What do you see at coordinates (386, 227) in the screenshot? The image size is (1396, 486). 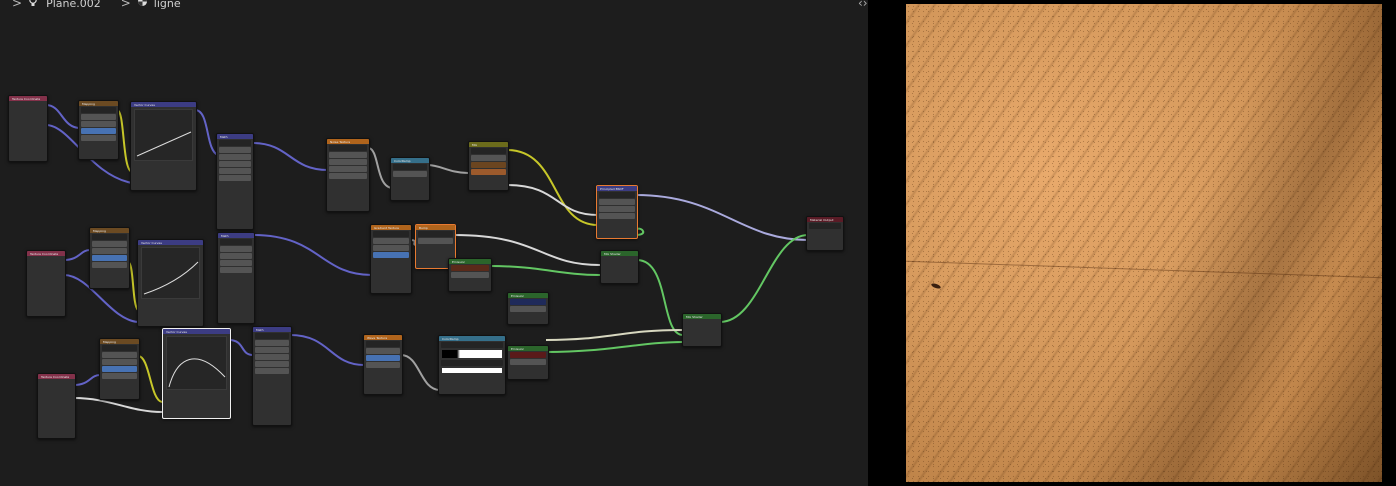 I see `node-title: Gradient Texture` at bounding box center [386, 227].